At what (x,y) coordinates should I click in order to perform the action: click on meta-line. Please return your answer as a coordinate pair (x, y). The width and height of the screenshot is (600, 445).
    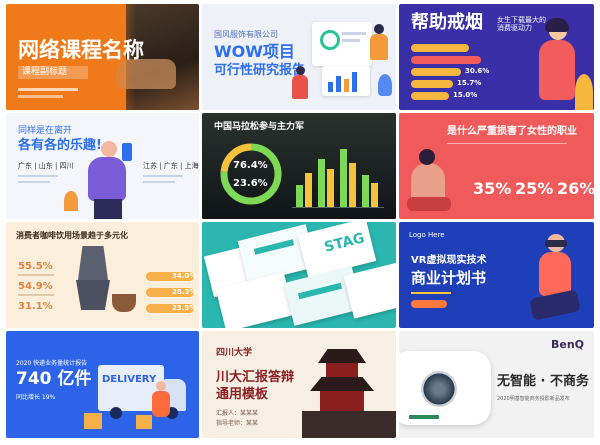
    Looking at the image, I should click on (48, 89).